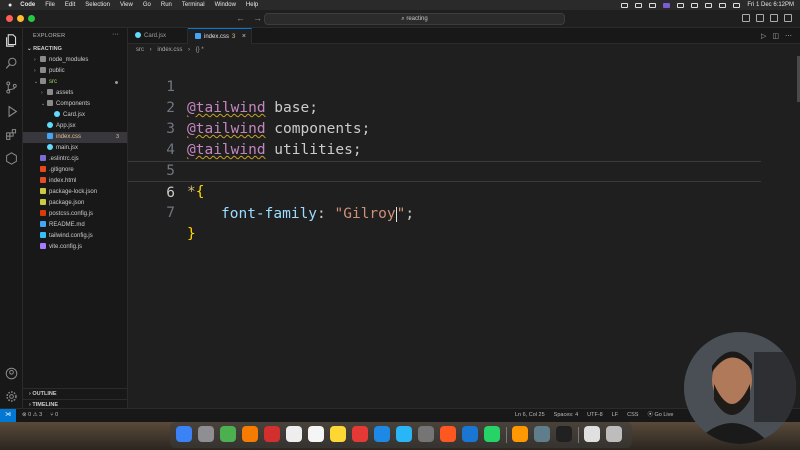 The image size is (800, 450). Describe the element at coordinates (11, 158) in the screenshot. I see `remote-explorer-icon` at that location.